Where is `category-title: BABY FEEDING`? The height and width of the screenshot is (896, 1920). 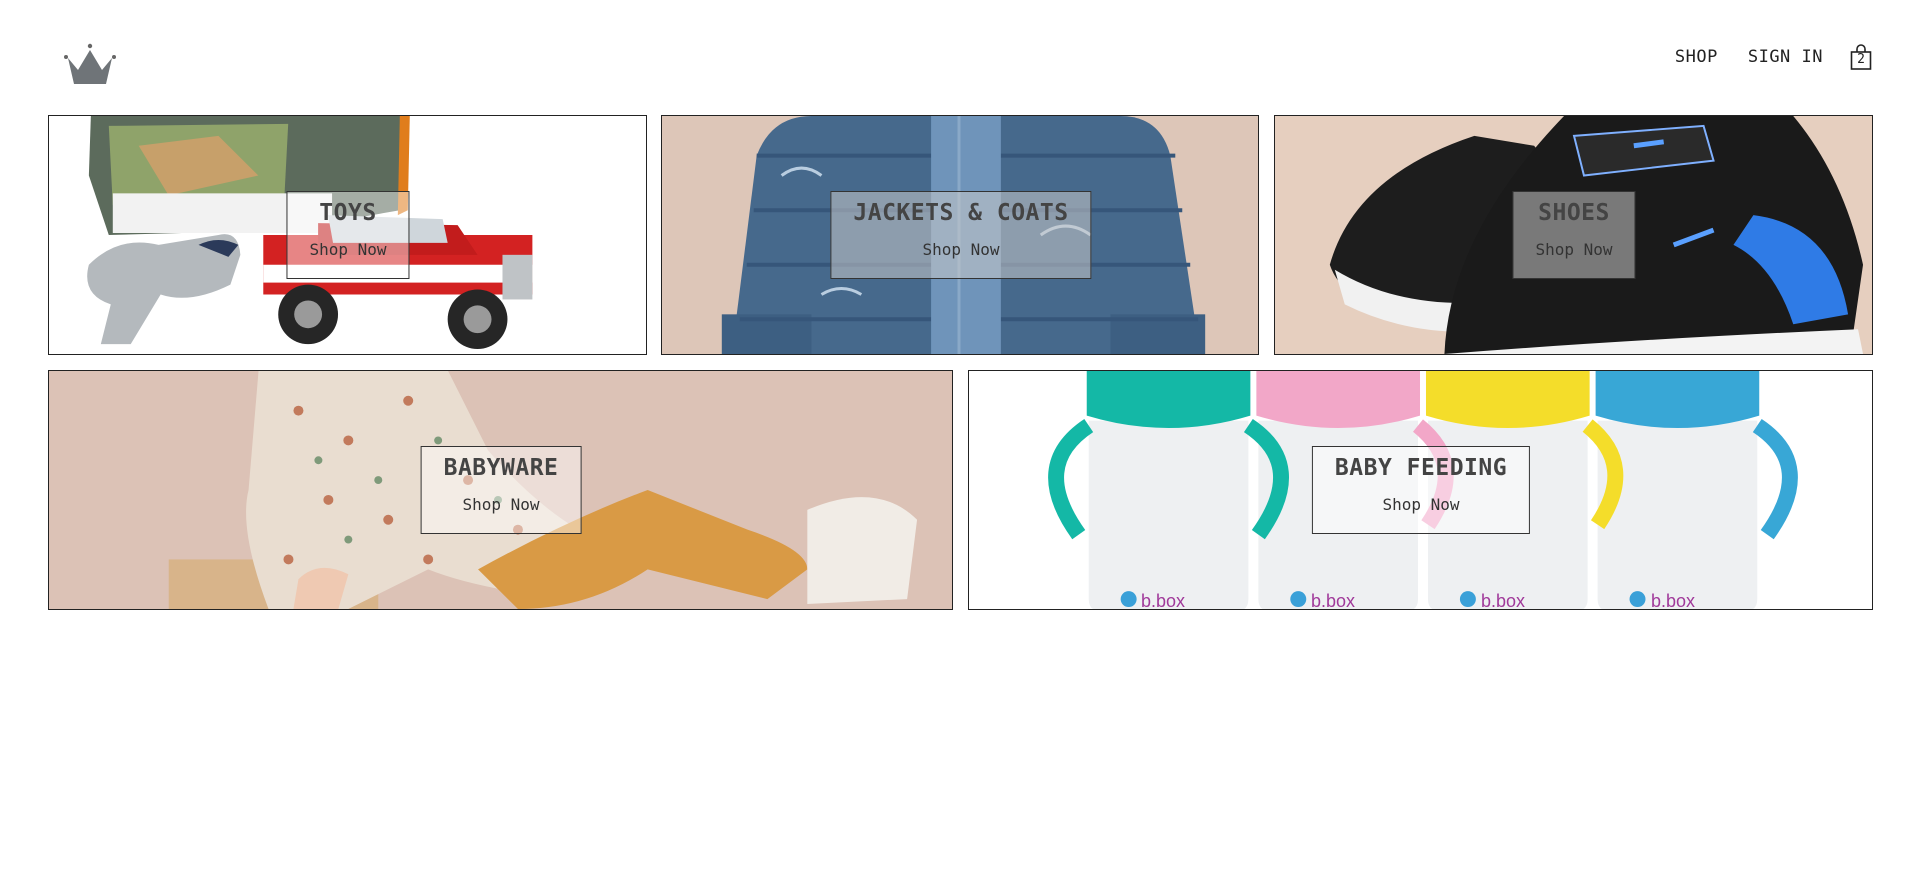 category-title: BABY FEEDING is located at coordinates (1421, 468).